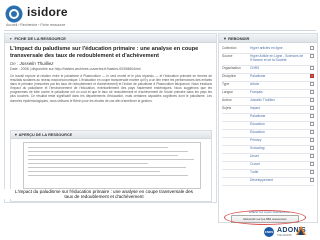 This screenshot has height=240, width=320. Describe the element at coordinates (227, 100) in the screenshot. I see `facet-key: Auteur` at that location.